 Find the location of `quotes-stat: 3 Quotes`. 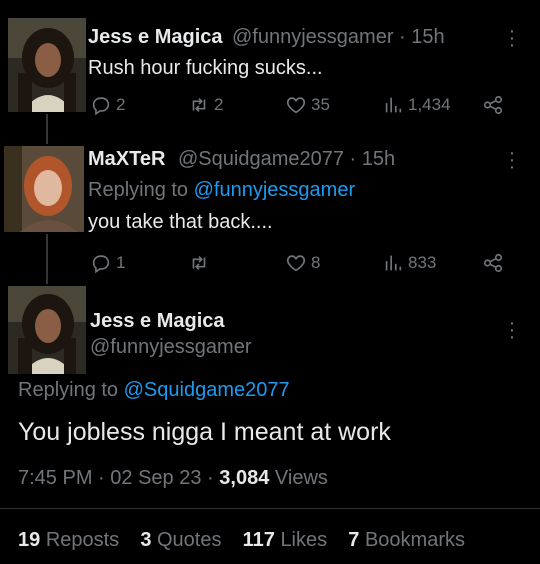

quotes-stat: 3 Quotes is located at coordinates (180, 540).